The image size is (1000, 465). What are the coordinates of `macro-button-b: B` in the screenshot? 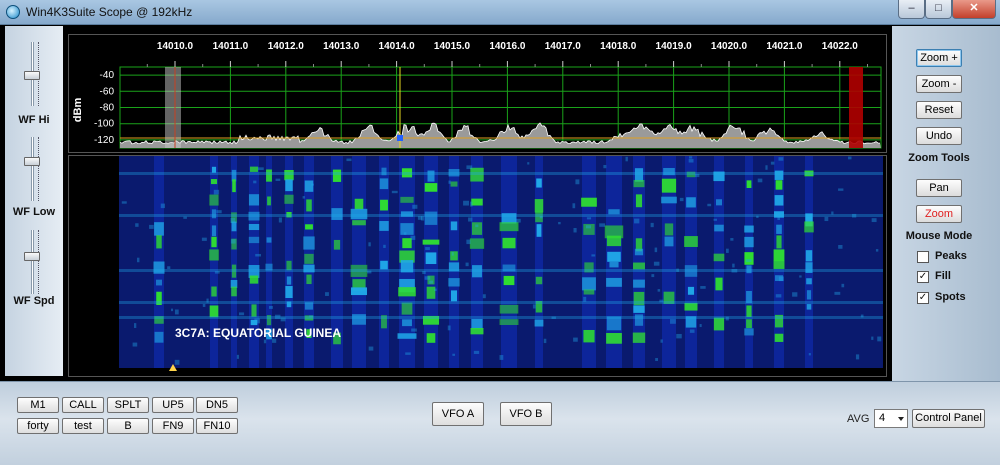 It's located at (128, 426).